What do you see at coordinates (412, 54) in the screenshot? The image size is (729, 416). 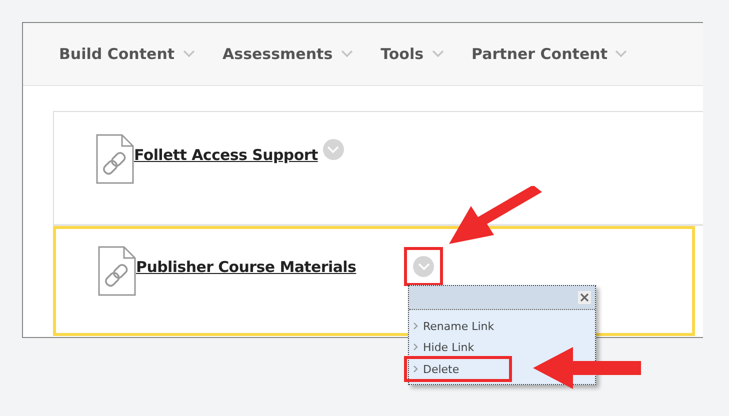 I see `toolbar-menu-button: Tools` at bounding box center [412, 54].